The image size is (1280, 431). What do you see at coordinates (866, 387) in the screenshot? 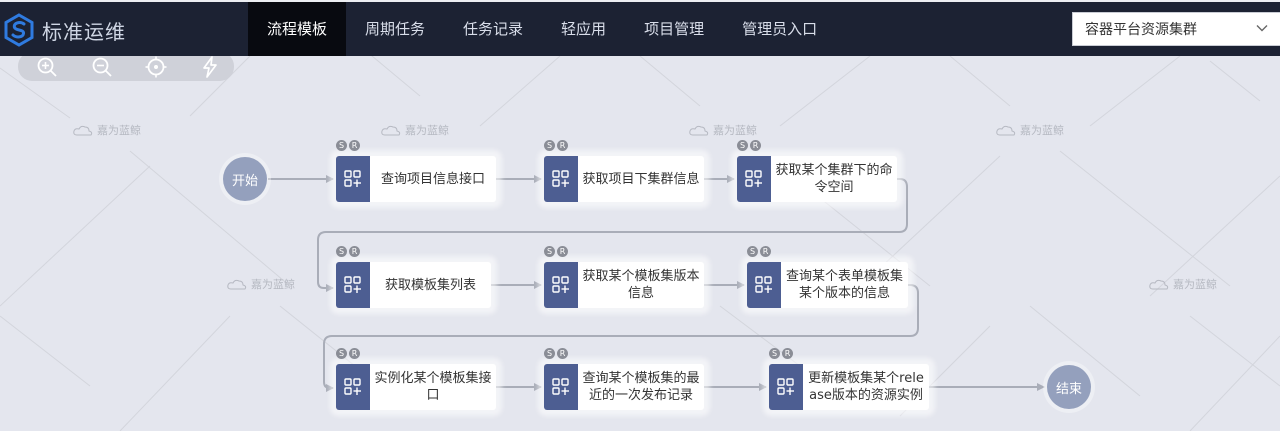
I see `node-label: 更新模板集某个release版本的资源实例` at bounding box center [866, 387].